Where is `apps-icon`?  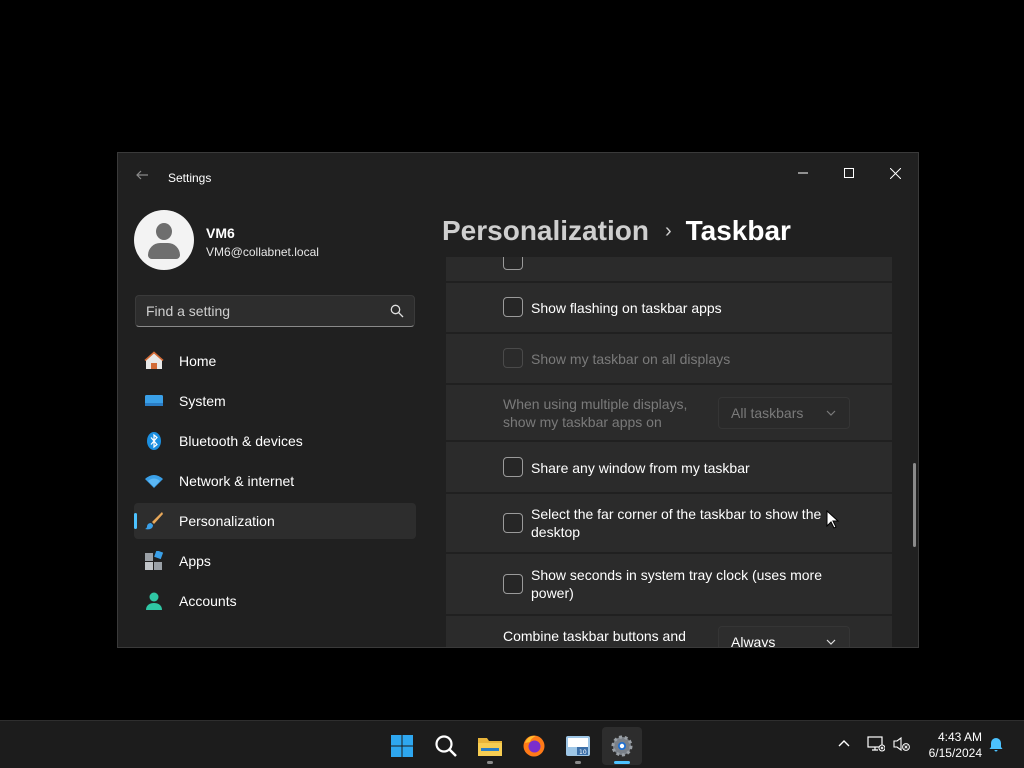 apps-icon is located at coordinates (154, 560).